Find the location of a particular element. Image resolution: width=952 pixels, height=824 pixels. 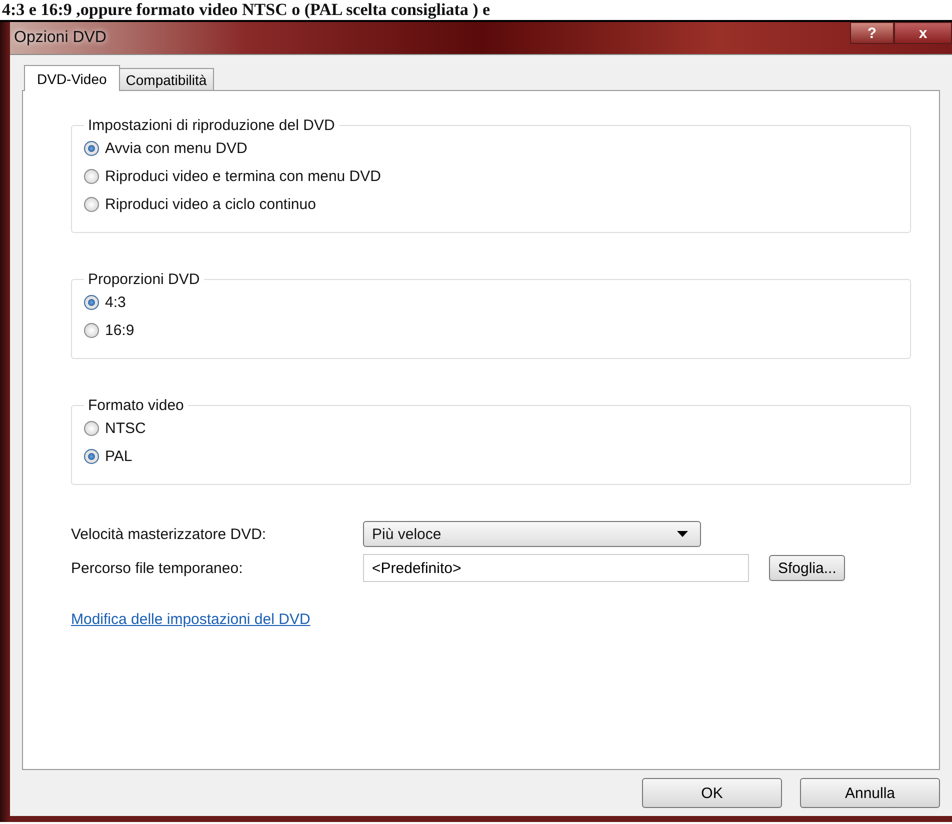

radio-label: Riproduci video e termina con menu DVD is located at coordinates (243, 176).